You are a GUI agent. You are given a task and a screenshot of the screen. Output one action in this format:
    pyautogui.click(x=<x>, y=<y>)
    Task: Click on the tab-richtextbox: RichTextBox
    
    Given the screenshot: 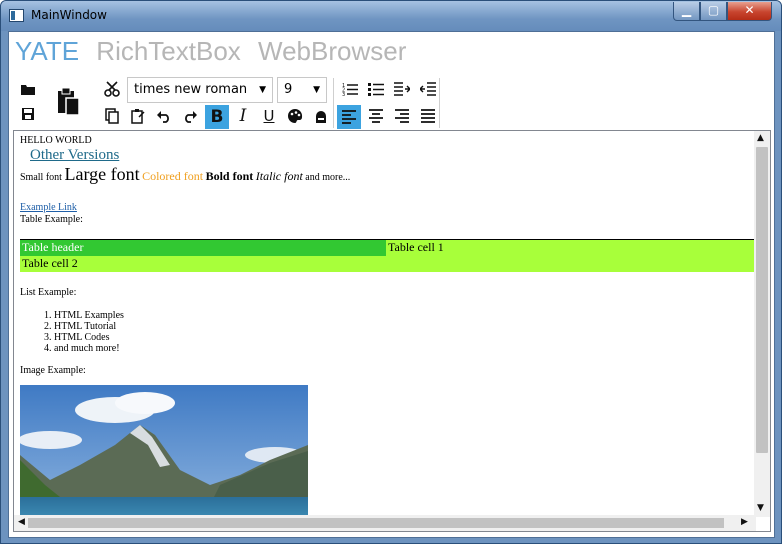 What is the action you would take?
    pyautogui.click(x=168, y=51)
    